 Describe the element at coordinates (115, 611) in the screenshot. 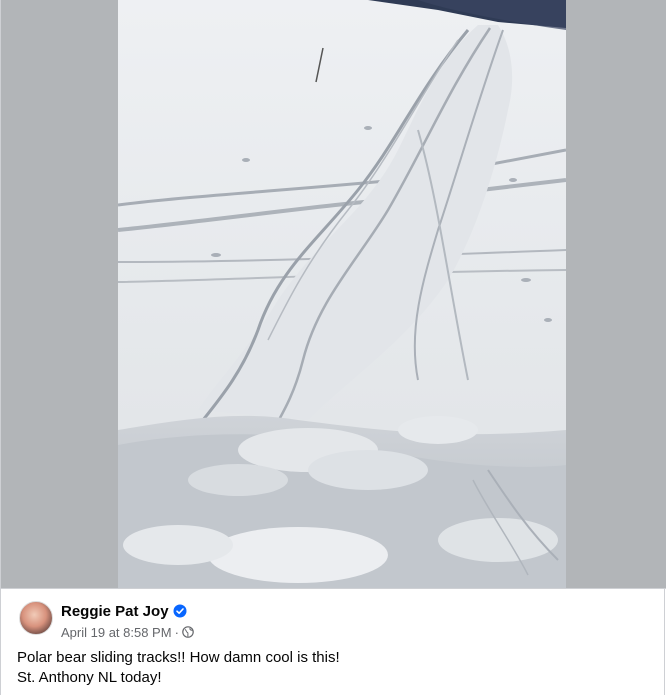

I see `author-name: Reggie Pat Joy` at that location.